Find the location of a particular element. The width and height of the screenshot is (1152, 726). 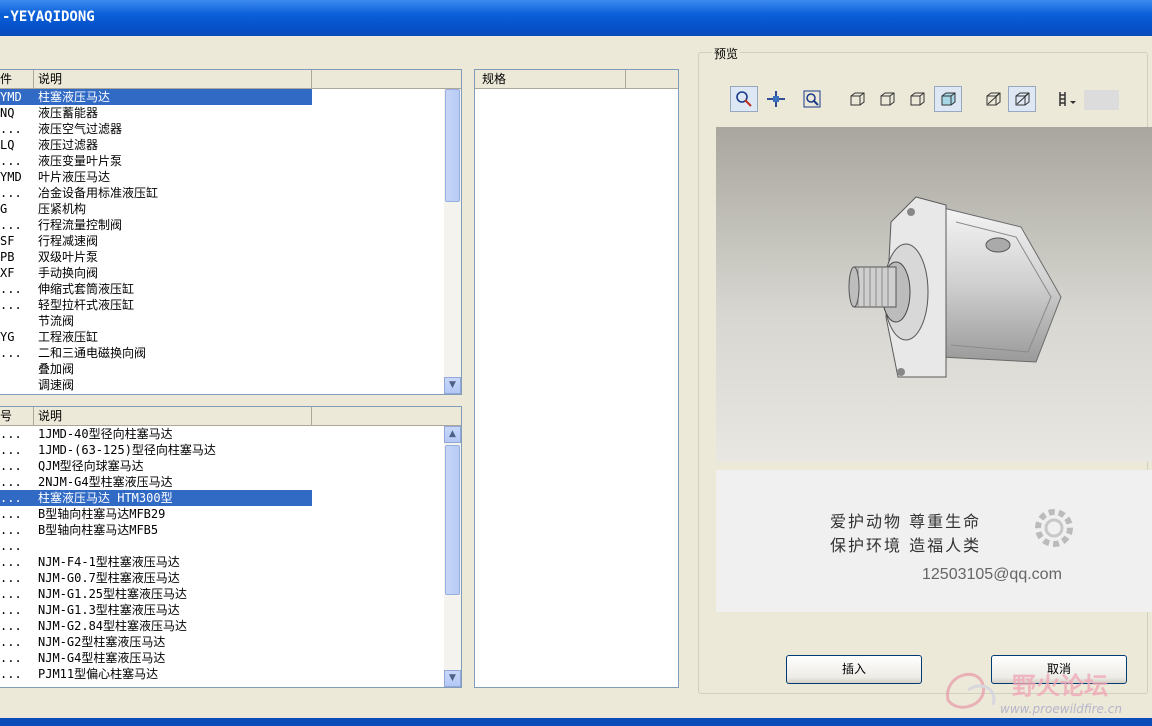

color-swatch is located at coordinates (1101, 100).